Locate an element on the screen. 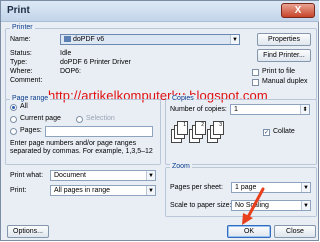 The width and height of the screenshot is (320, 242). print-to-file-label: Print to file is located at coordinates (279, 71).